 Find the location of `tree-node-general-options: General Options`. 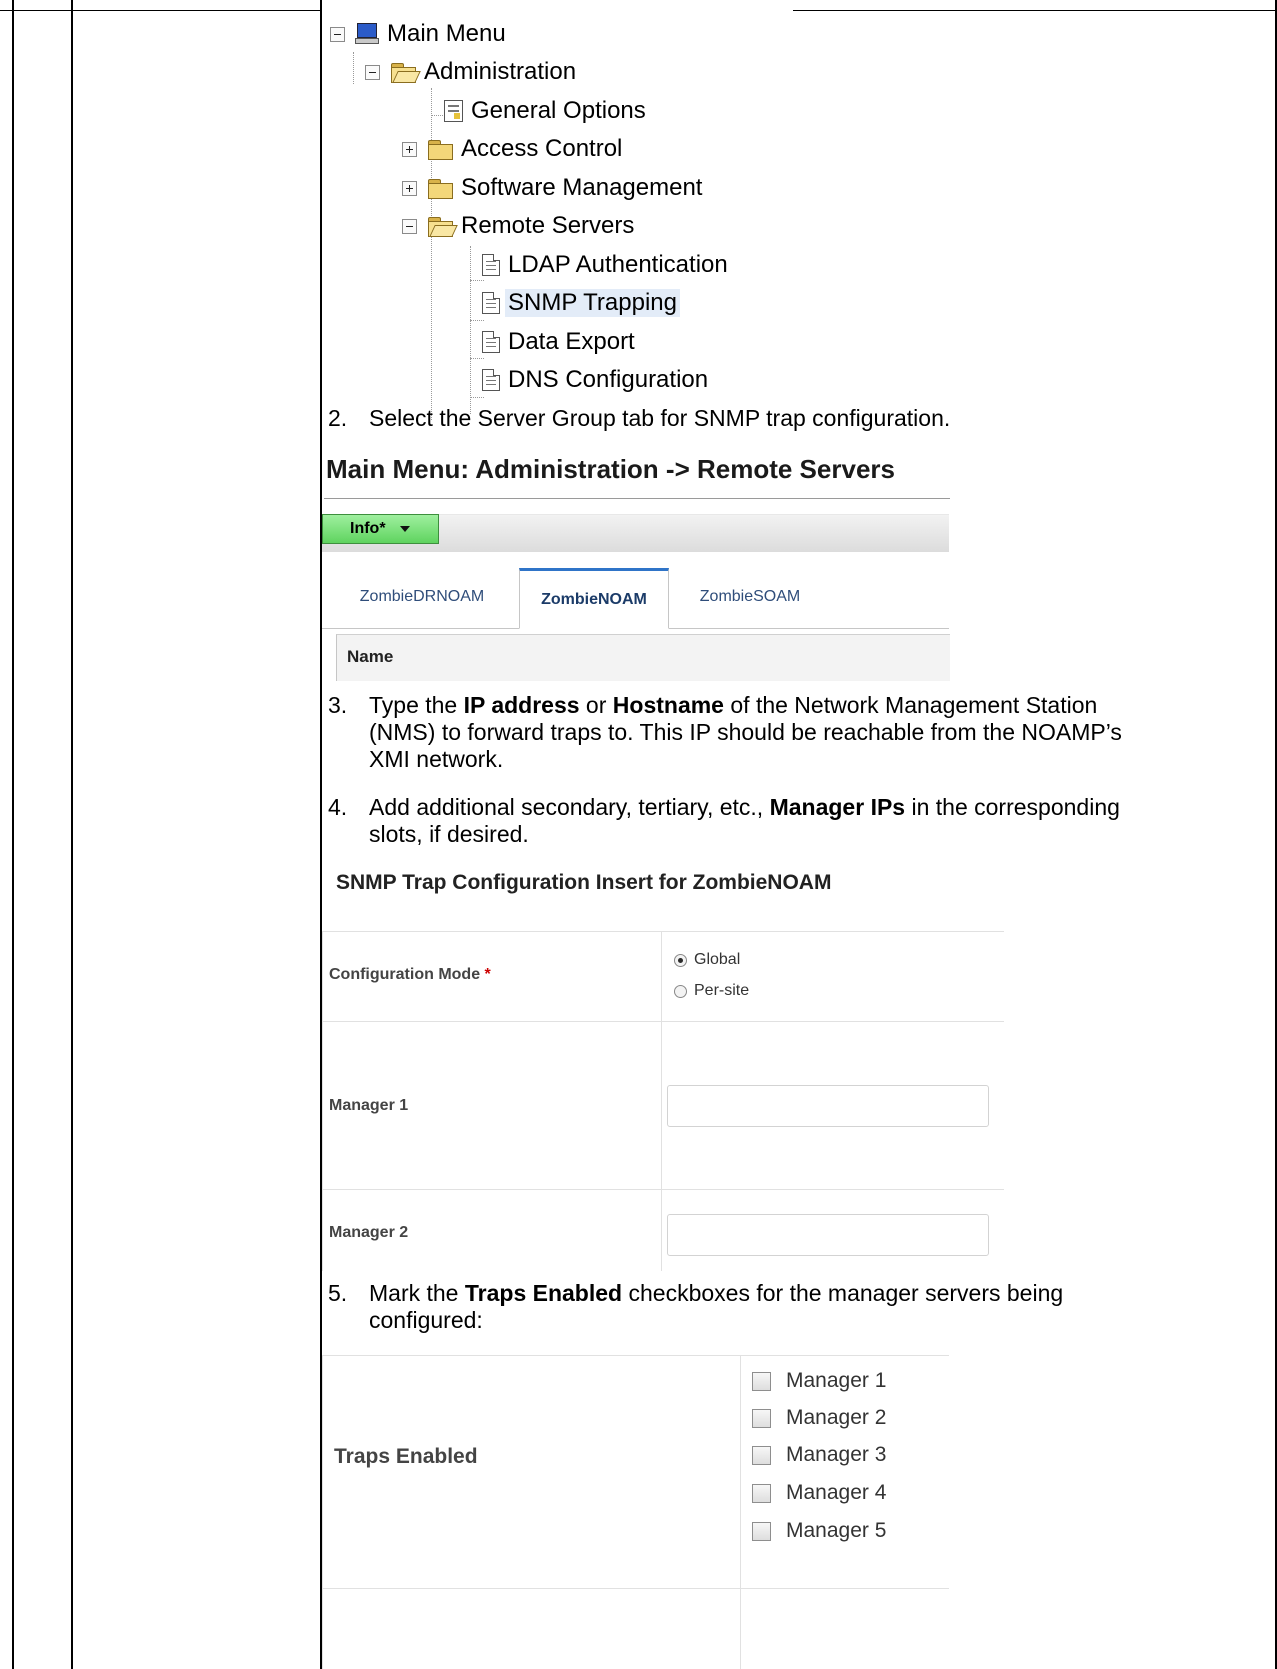

tree-node-general-options: General Options is located at coordinates (545, 111).